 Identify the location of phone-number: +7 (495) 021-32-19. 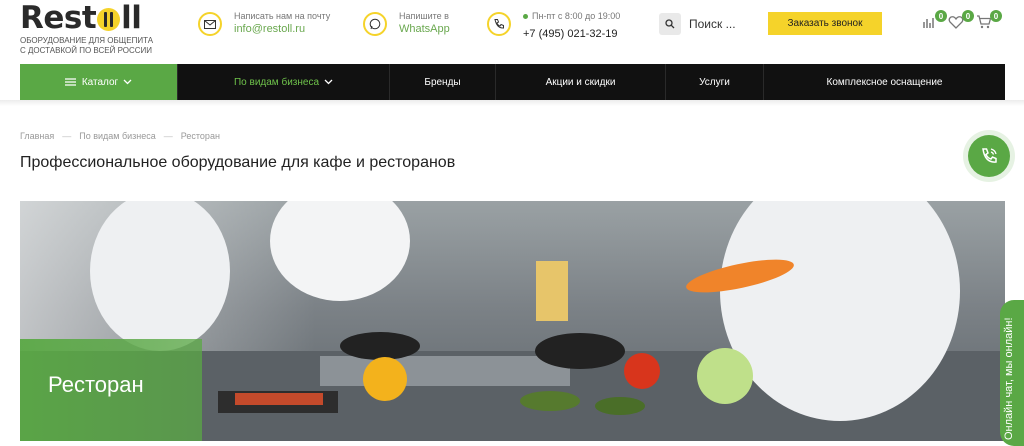
(571, 34).